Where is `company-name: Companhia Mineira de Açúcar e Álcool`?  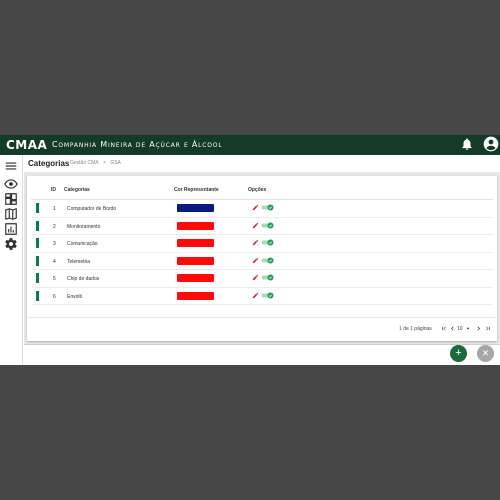
company-name: Companhia Mineira de Açúcar e Álcool is located at coordinates (137, 144).